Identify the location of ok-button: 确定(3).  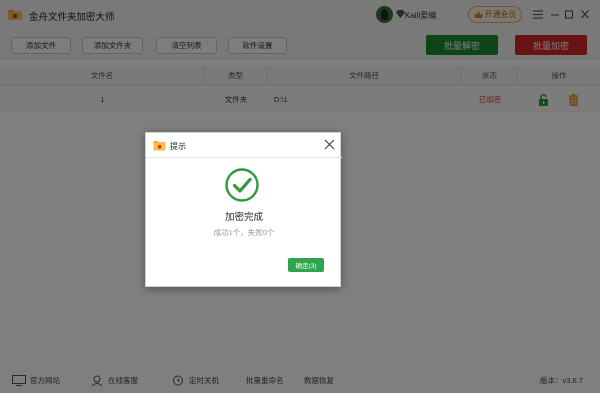
(306, 265).